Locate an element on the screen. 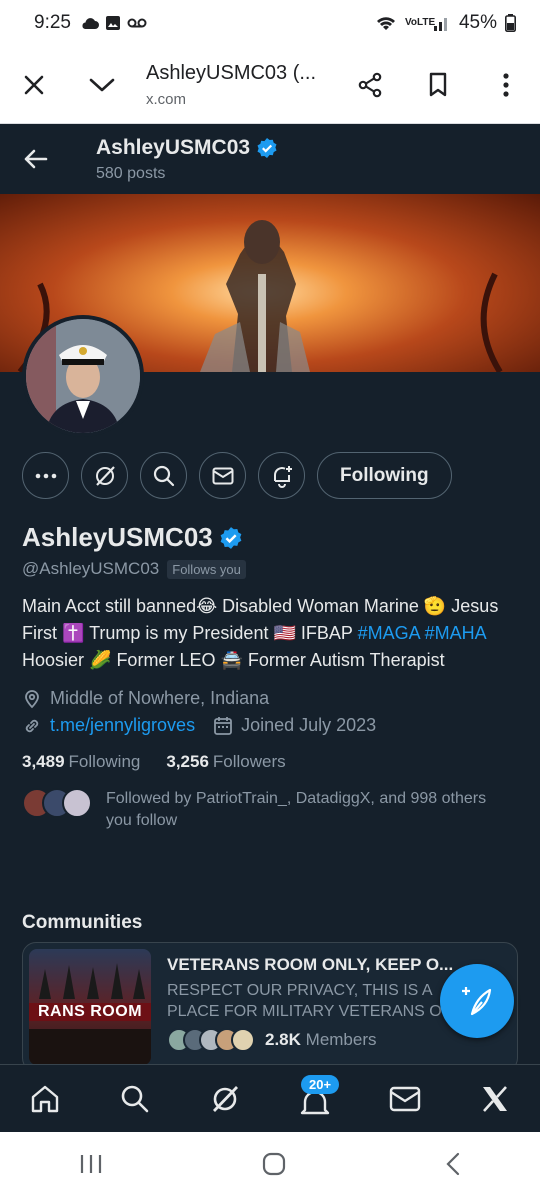  image-icon is located at coordinates (112, 23).